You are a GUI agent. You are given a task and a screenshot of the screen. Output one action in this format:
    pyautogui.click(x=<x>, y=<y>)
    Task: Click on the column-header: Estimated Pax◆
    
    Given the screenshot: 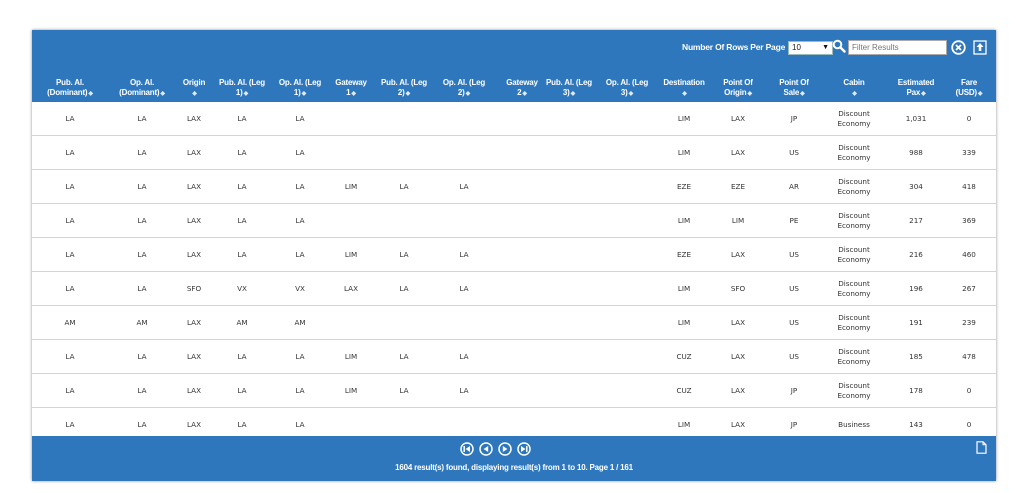 What is the action you would take?
    pyautogui.click(x=916, y=88)
    